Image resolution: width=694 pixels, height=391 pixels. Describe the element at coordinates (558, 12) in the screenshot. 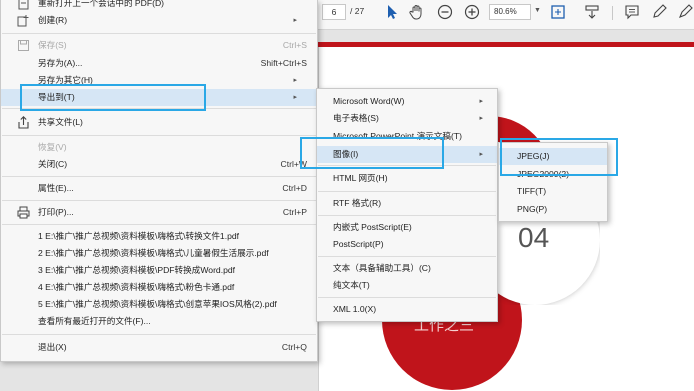

I see `fit-page-icon` at that location.